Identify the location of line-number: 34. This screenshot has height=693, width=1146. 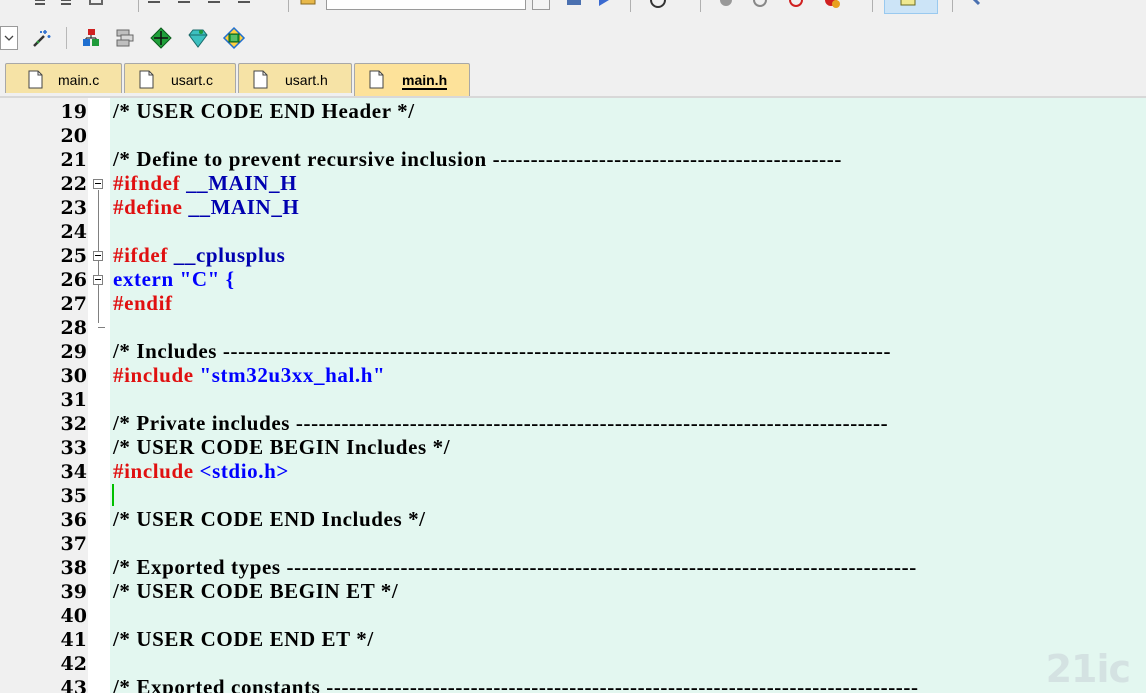
(73, 472).